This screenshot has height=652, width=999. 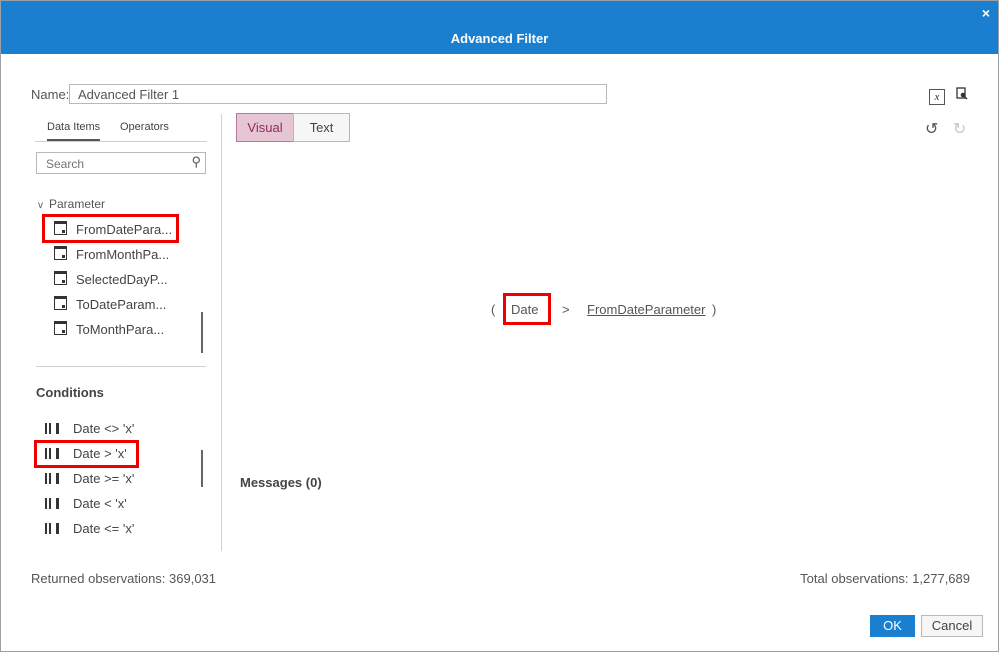 I want to click on redo-icon: ↻, so click(x=959, y=129).